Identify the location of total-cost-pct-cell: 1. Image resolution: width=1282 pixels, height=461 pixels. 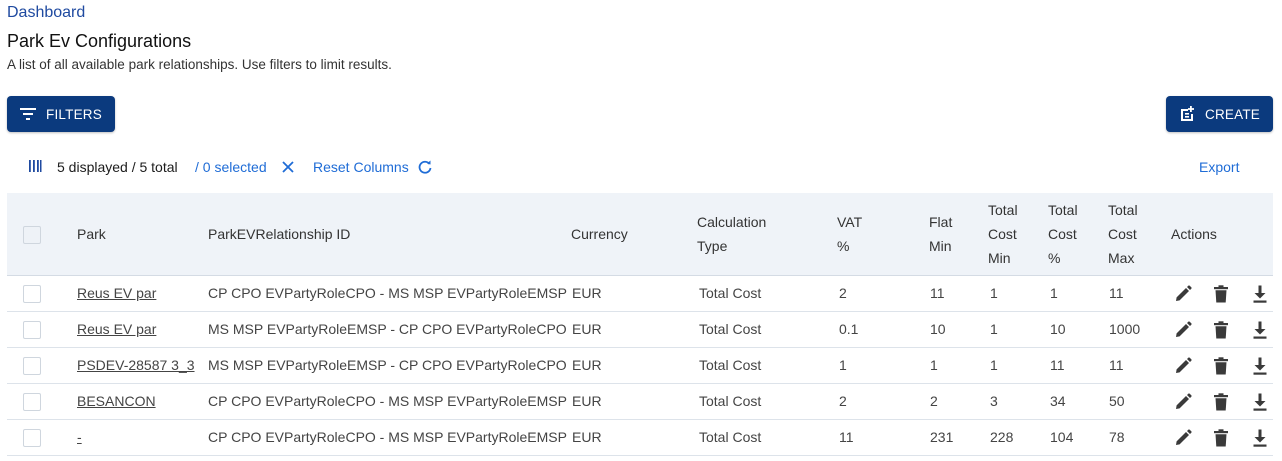
(1054, 293).